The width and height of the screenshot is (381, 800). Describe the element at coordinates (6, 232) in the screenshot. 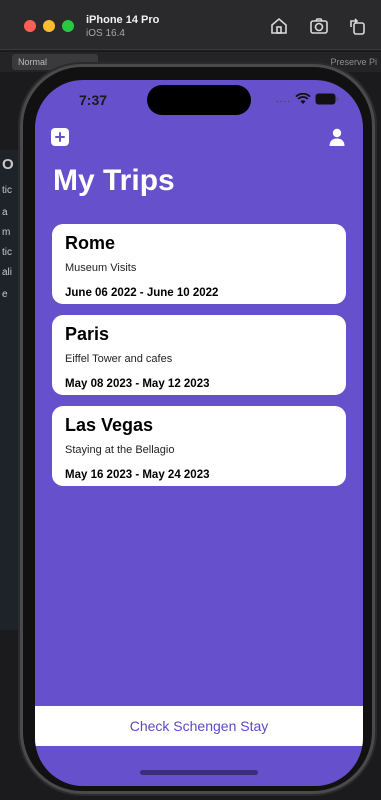

I see `background-text: m` at that location.